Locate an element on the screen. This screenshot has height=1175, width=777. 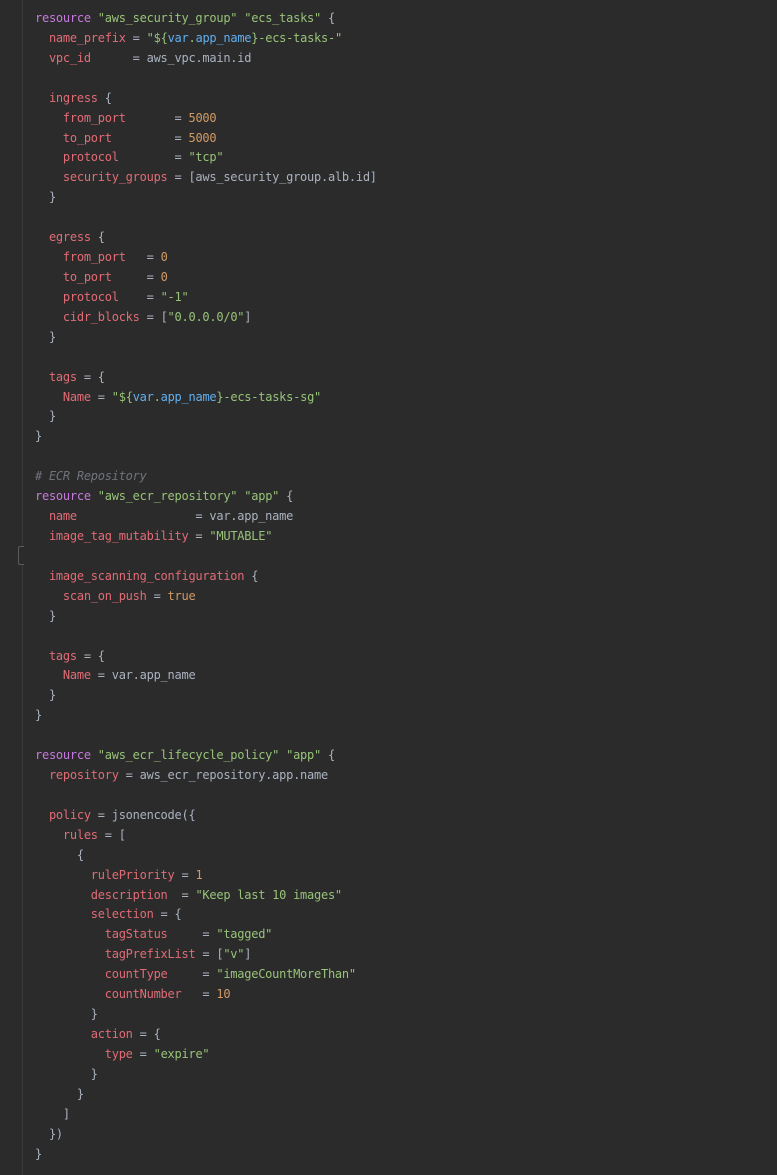
code-line: selection = { is located at coordinates (206, 915).